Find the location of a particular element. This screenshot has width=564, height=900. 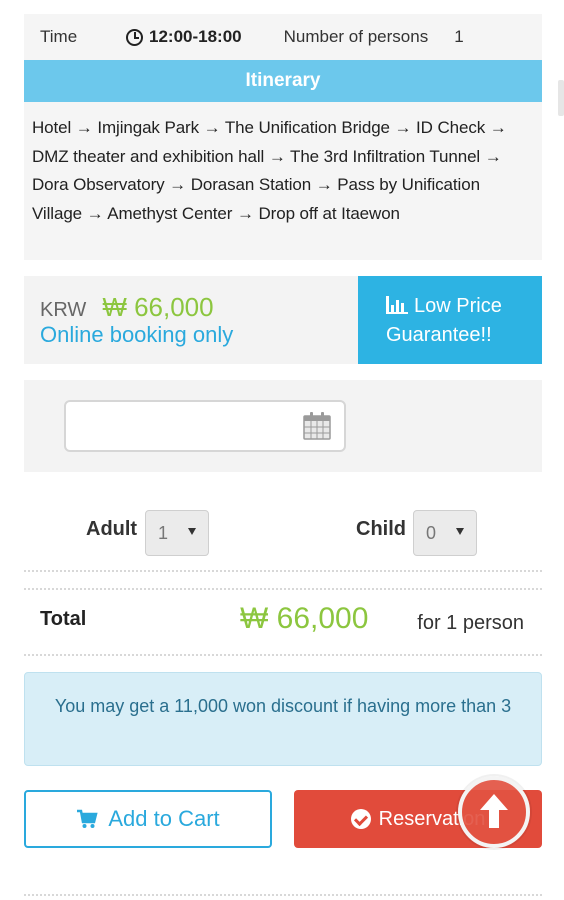

time-range: 12:00-18:00 is located at coordinates (195, 36).